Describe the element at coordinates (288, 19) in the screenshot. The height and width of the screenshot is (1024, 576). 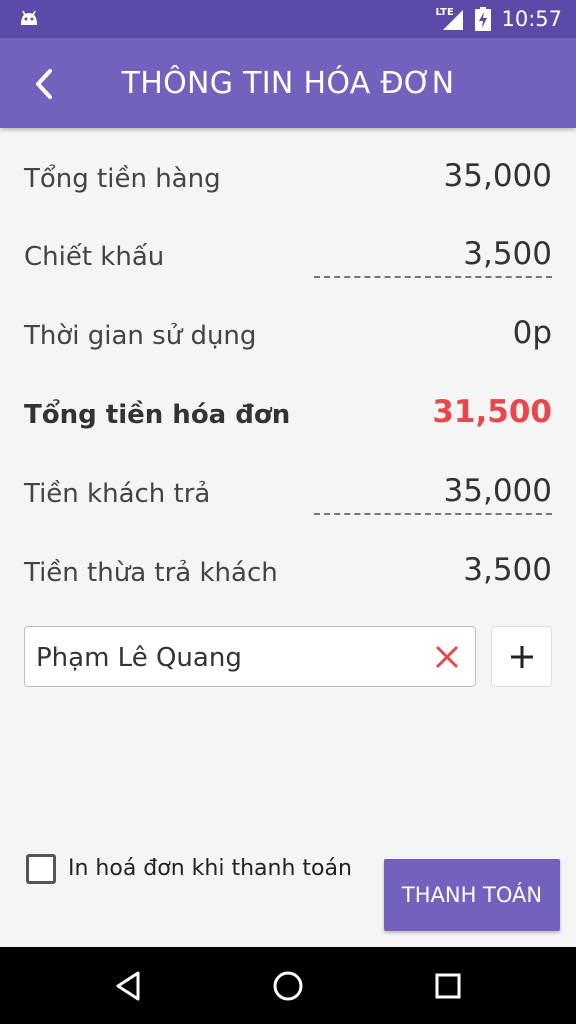
I see `status-bar: LTE 10:57` at that location.